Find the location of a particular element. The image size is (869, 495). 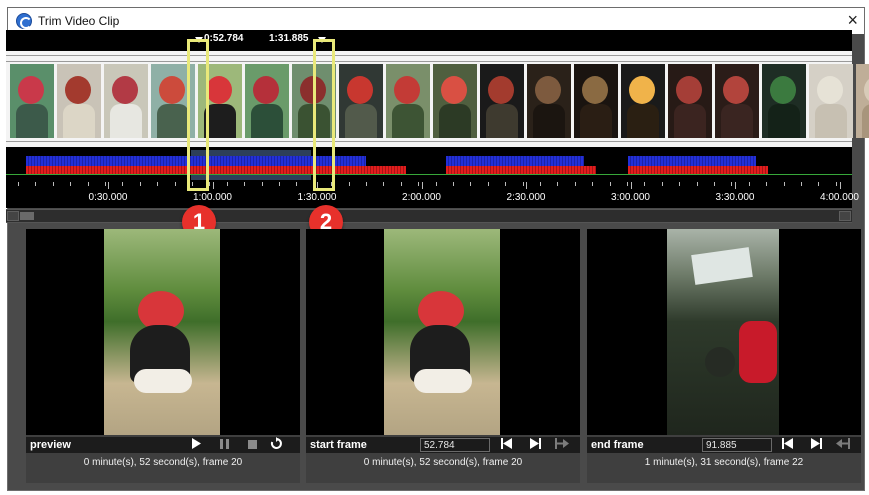

end-frame-status: 1 minute(s), 31 second(s), frame 22 is located at coordinates (724, 462).